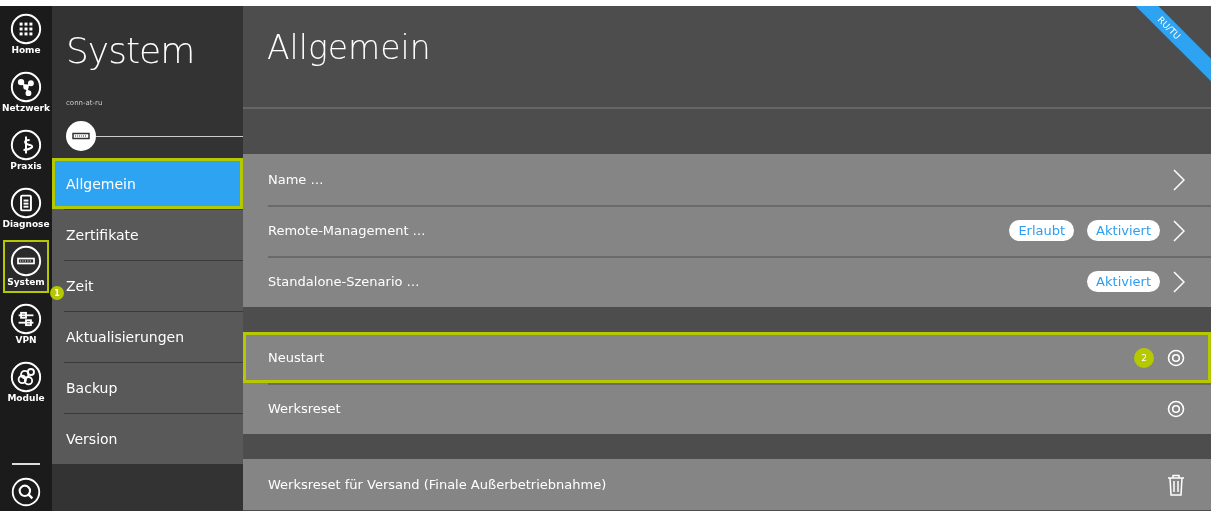 The width and height of the screenshot is (1211, 511). I want to click on section-title: System, so click(131, 50).